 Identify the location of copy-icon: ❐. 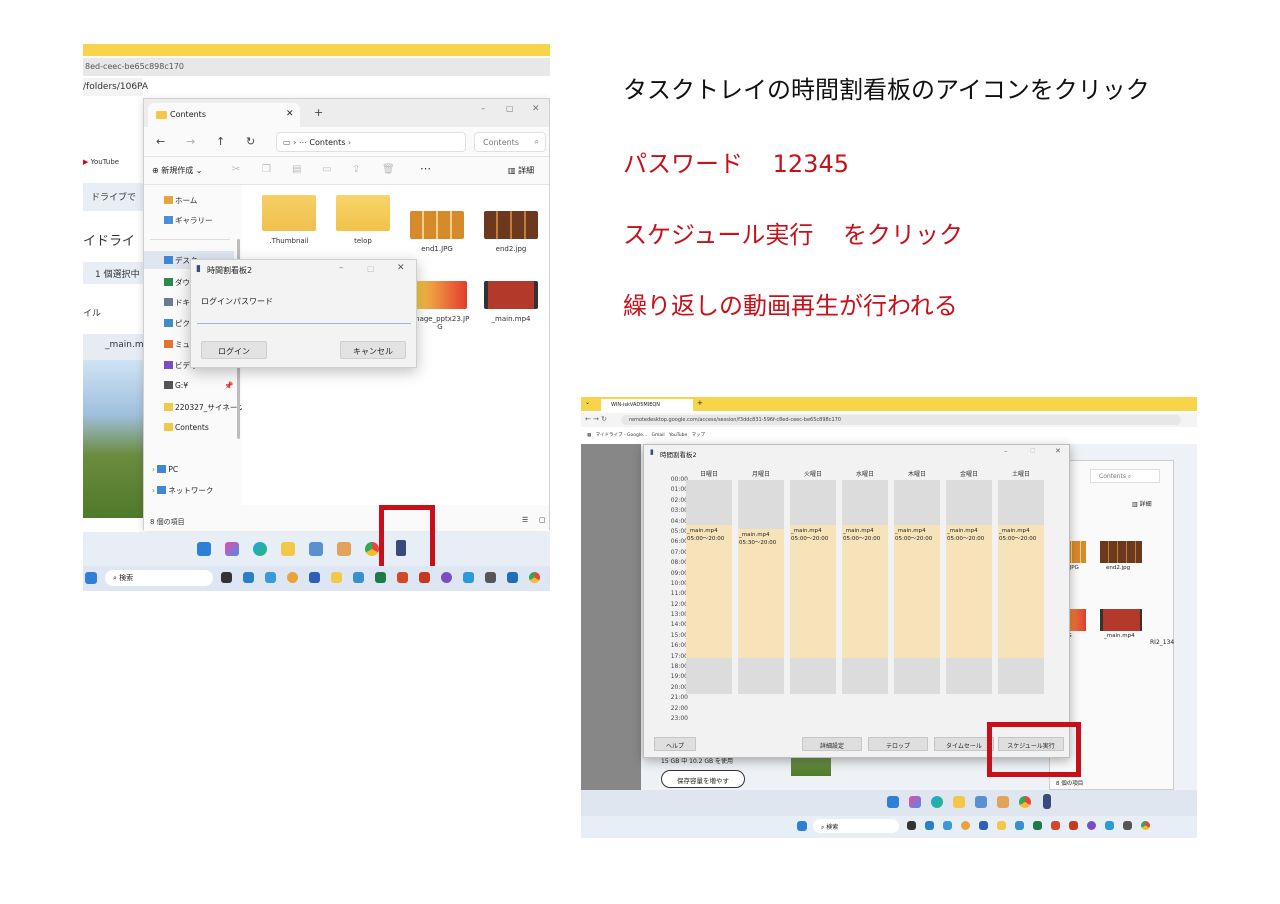
(266, 169).